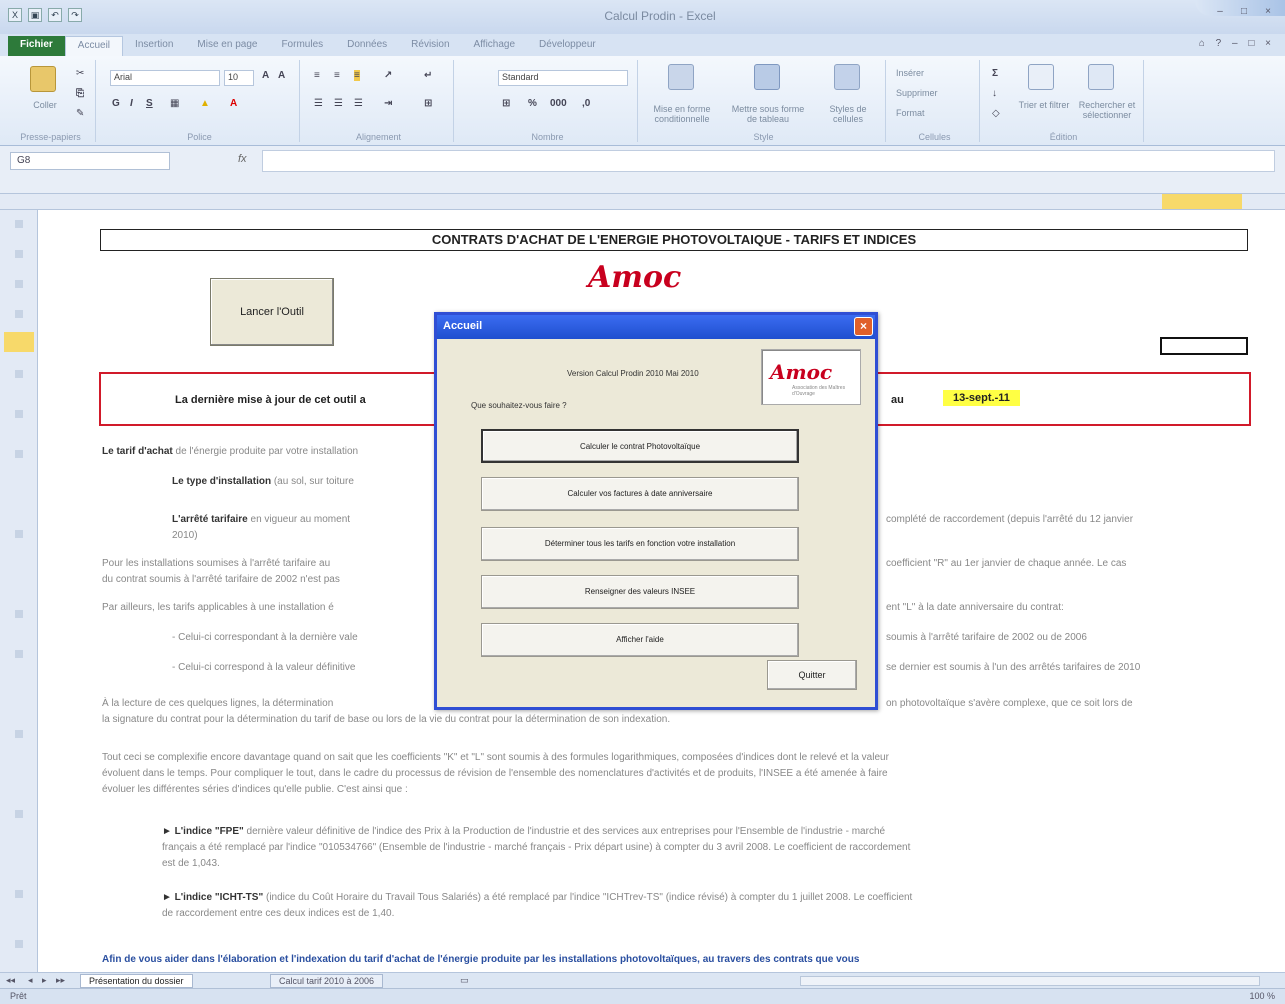  What do you see at coordinates (428, 103) in the screenshot?
I see `merge-icon: ⊞` at bounding box center [428, 103].